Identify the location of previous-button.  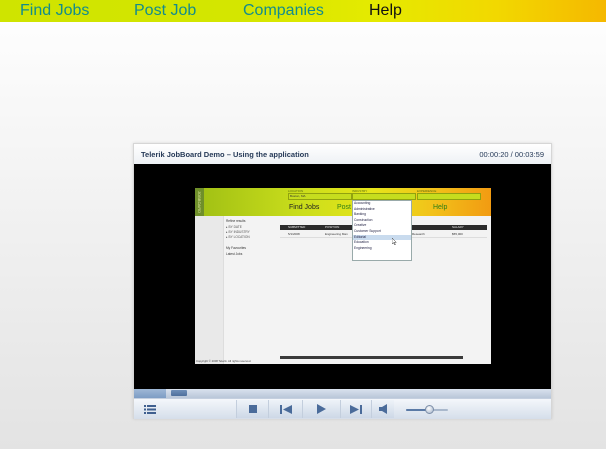
(285, 409).